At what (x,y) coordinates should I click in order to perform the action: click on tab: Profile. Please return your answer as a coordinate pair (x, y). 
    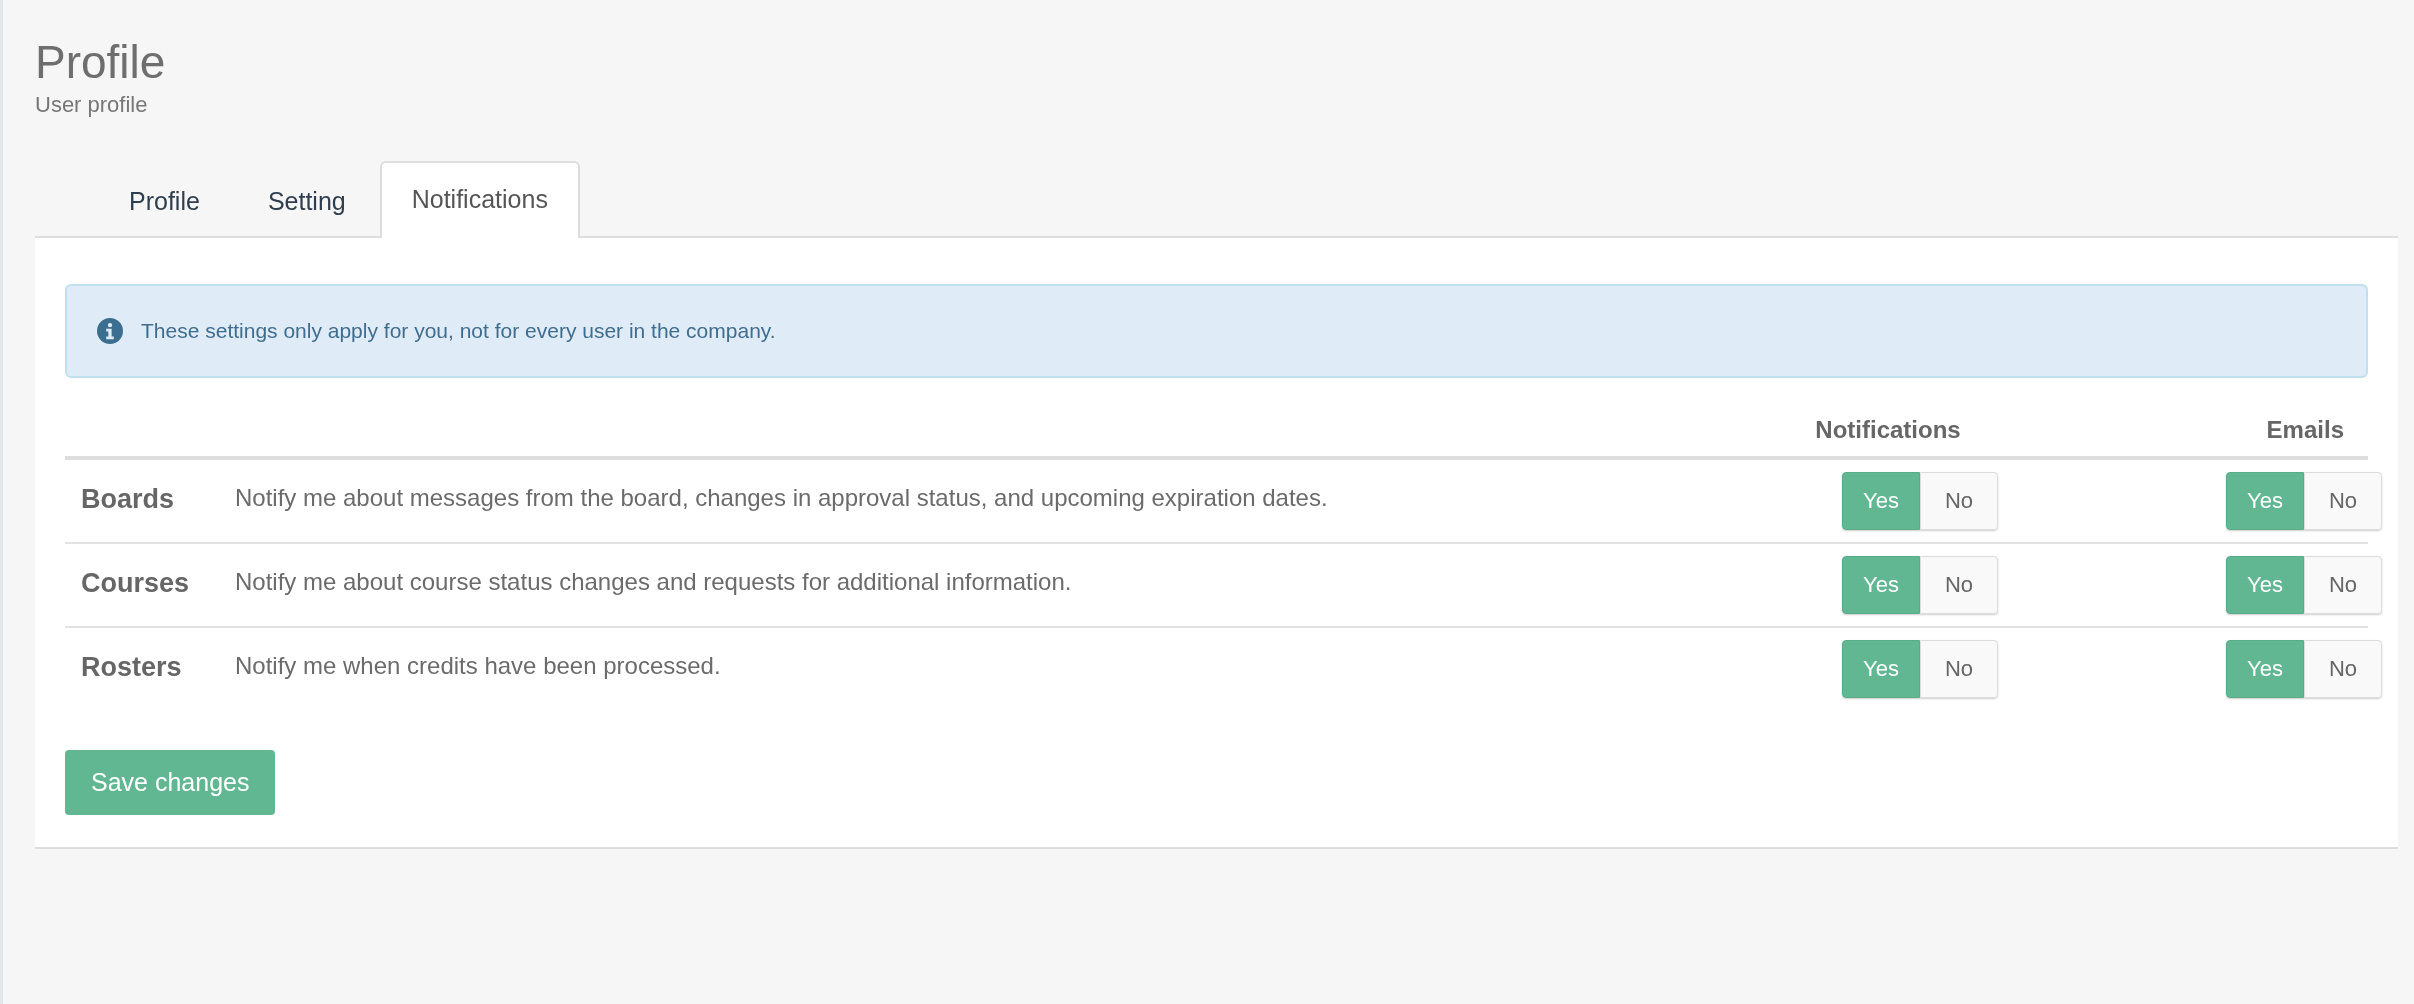
    Looking at the image, I should click on (164, 200).